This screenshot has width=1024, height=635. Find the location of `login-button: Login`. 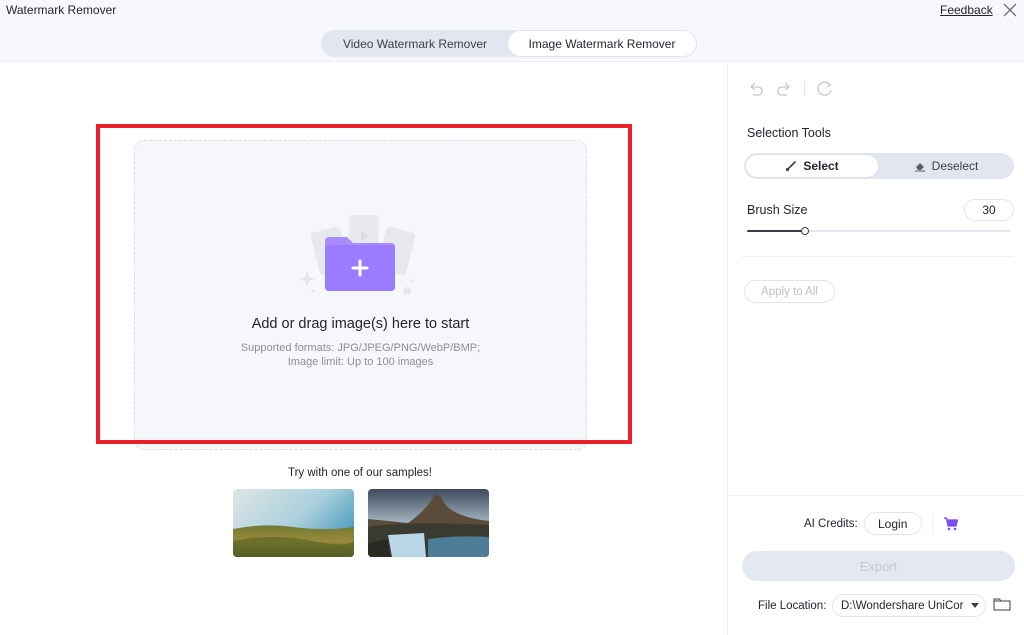

login-button: Login is located at coordinates (892, 523).